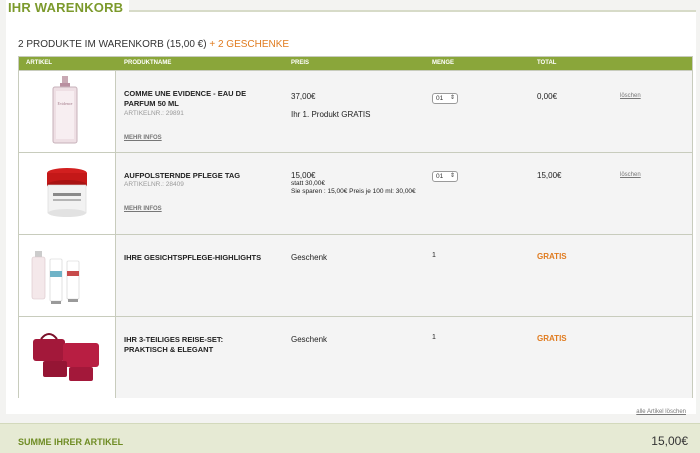  I want to click on sum-value: 15,00€, so click(669, 441).